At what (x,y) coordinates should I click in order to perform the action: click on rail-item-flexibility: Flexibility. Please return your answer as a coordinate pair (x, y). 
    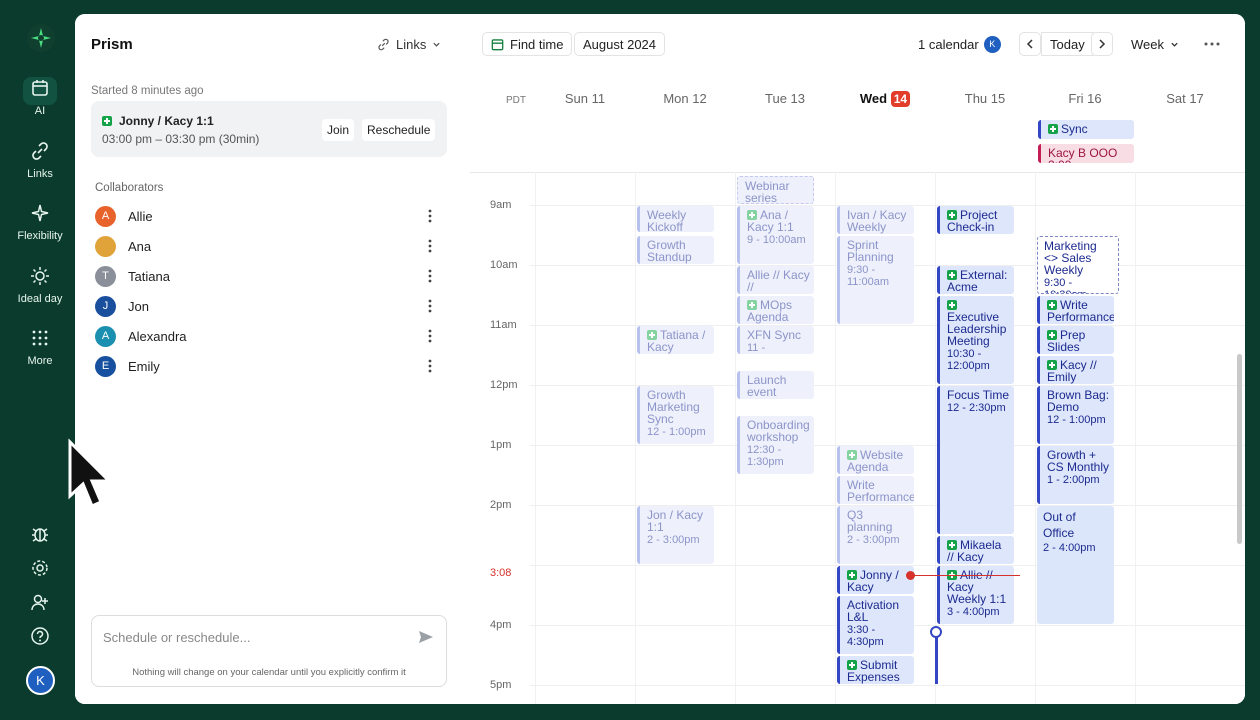
    Looking at the image, I should click on (40, 222).